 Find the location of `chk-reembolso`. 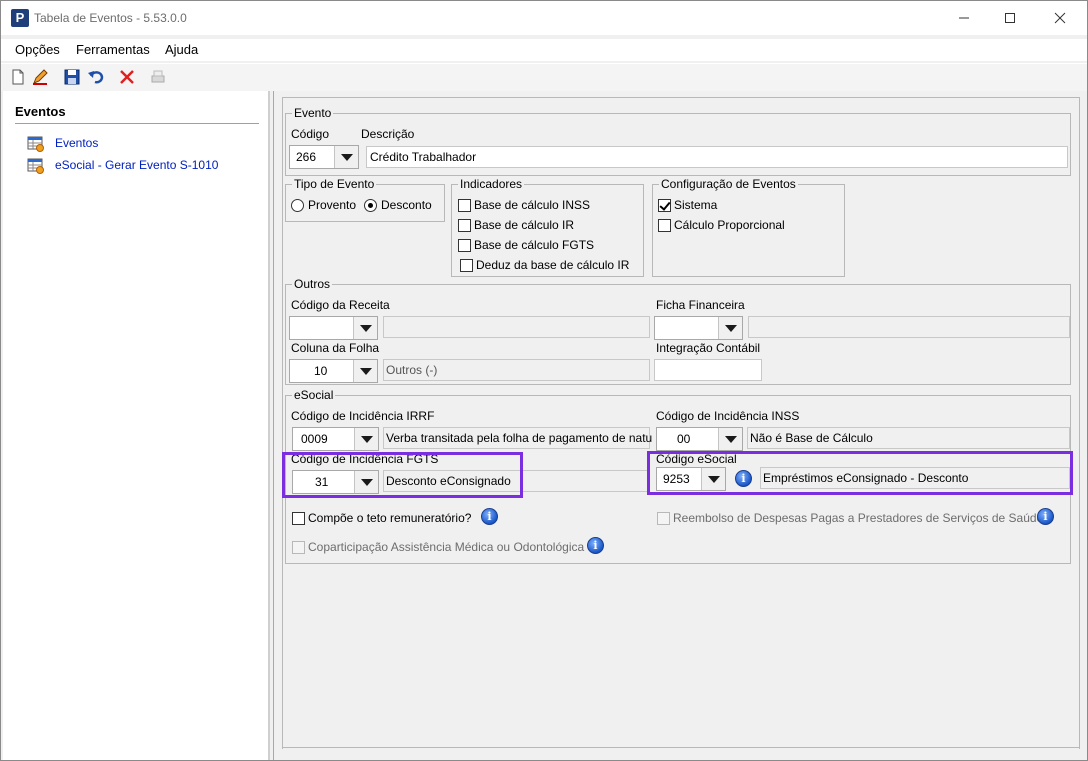

chk-reembolso is located at coordinates (663, 518).